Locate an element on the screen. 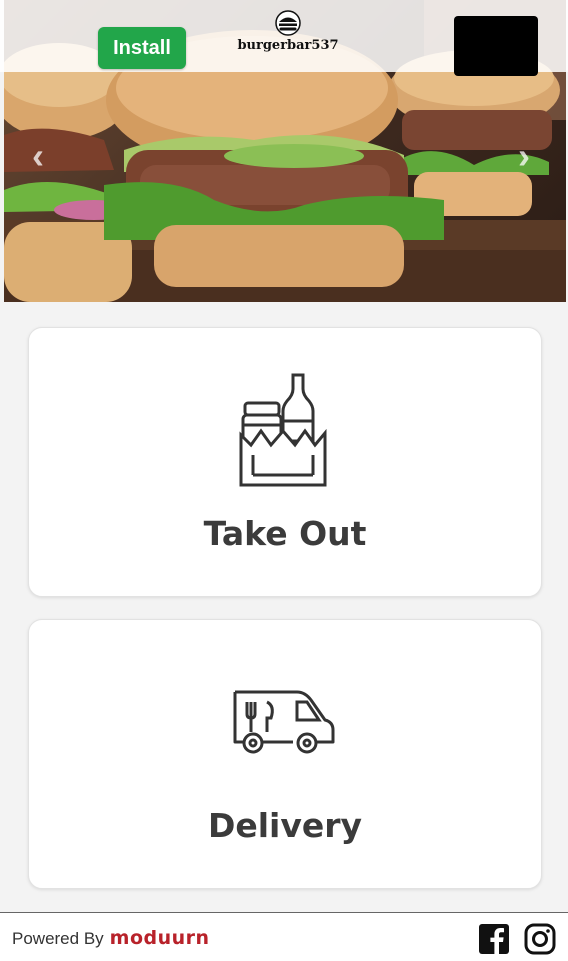 Image resolution: width=568 pixels, height=961 pixels. redacted-block is located at coordinates (496, 46).